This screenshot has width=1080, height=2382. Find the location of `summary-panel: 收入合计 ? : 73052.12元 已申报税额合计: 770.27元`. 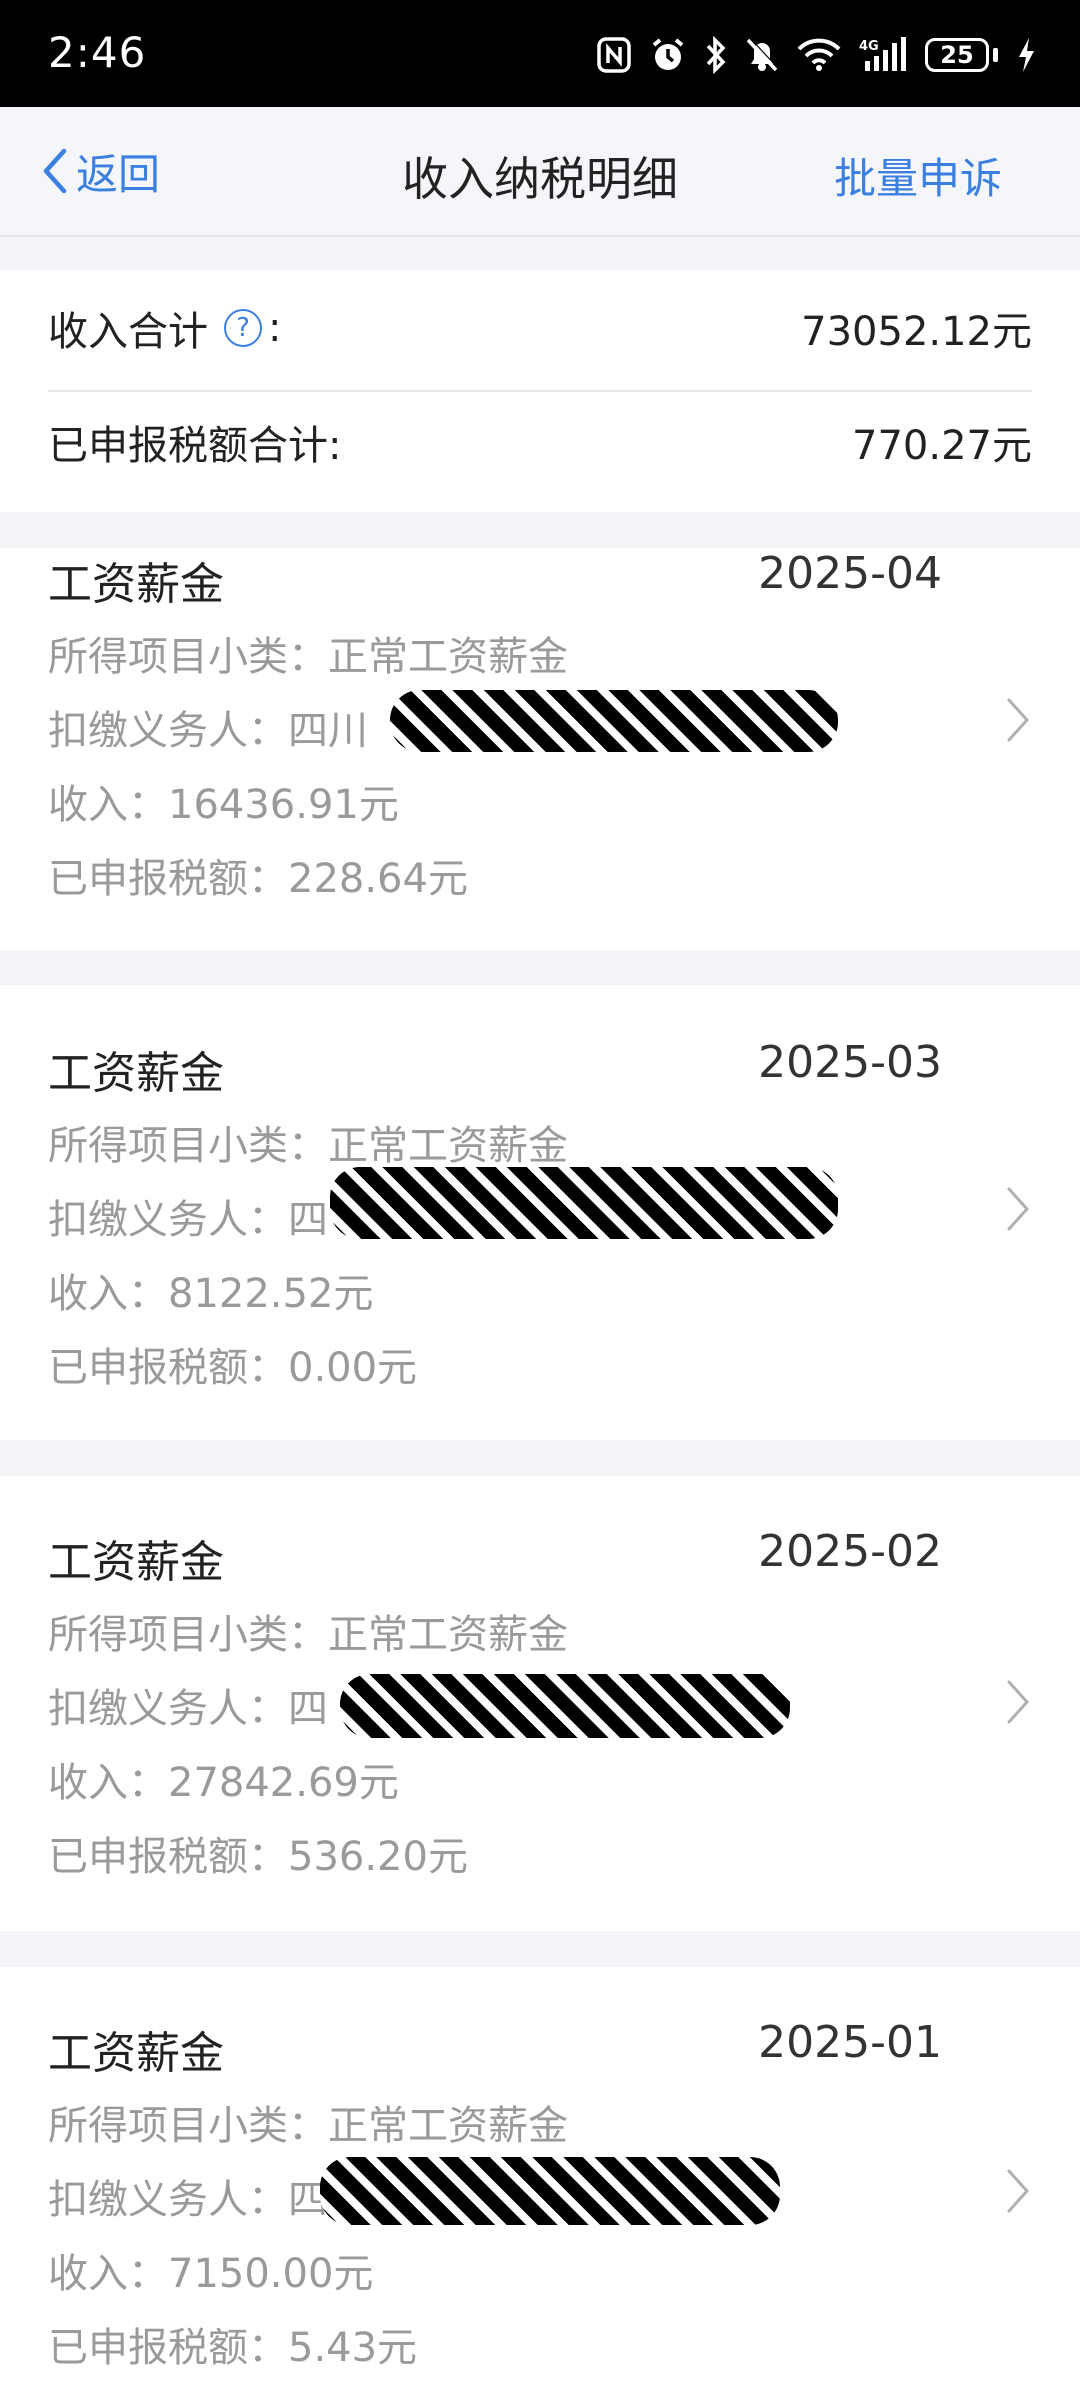

summary-panel: 收入合计 ? : 73052.12元 已申报税额合计: 770.27元 is located at coordinates (540, 391).